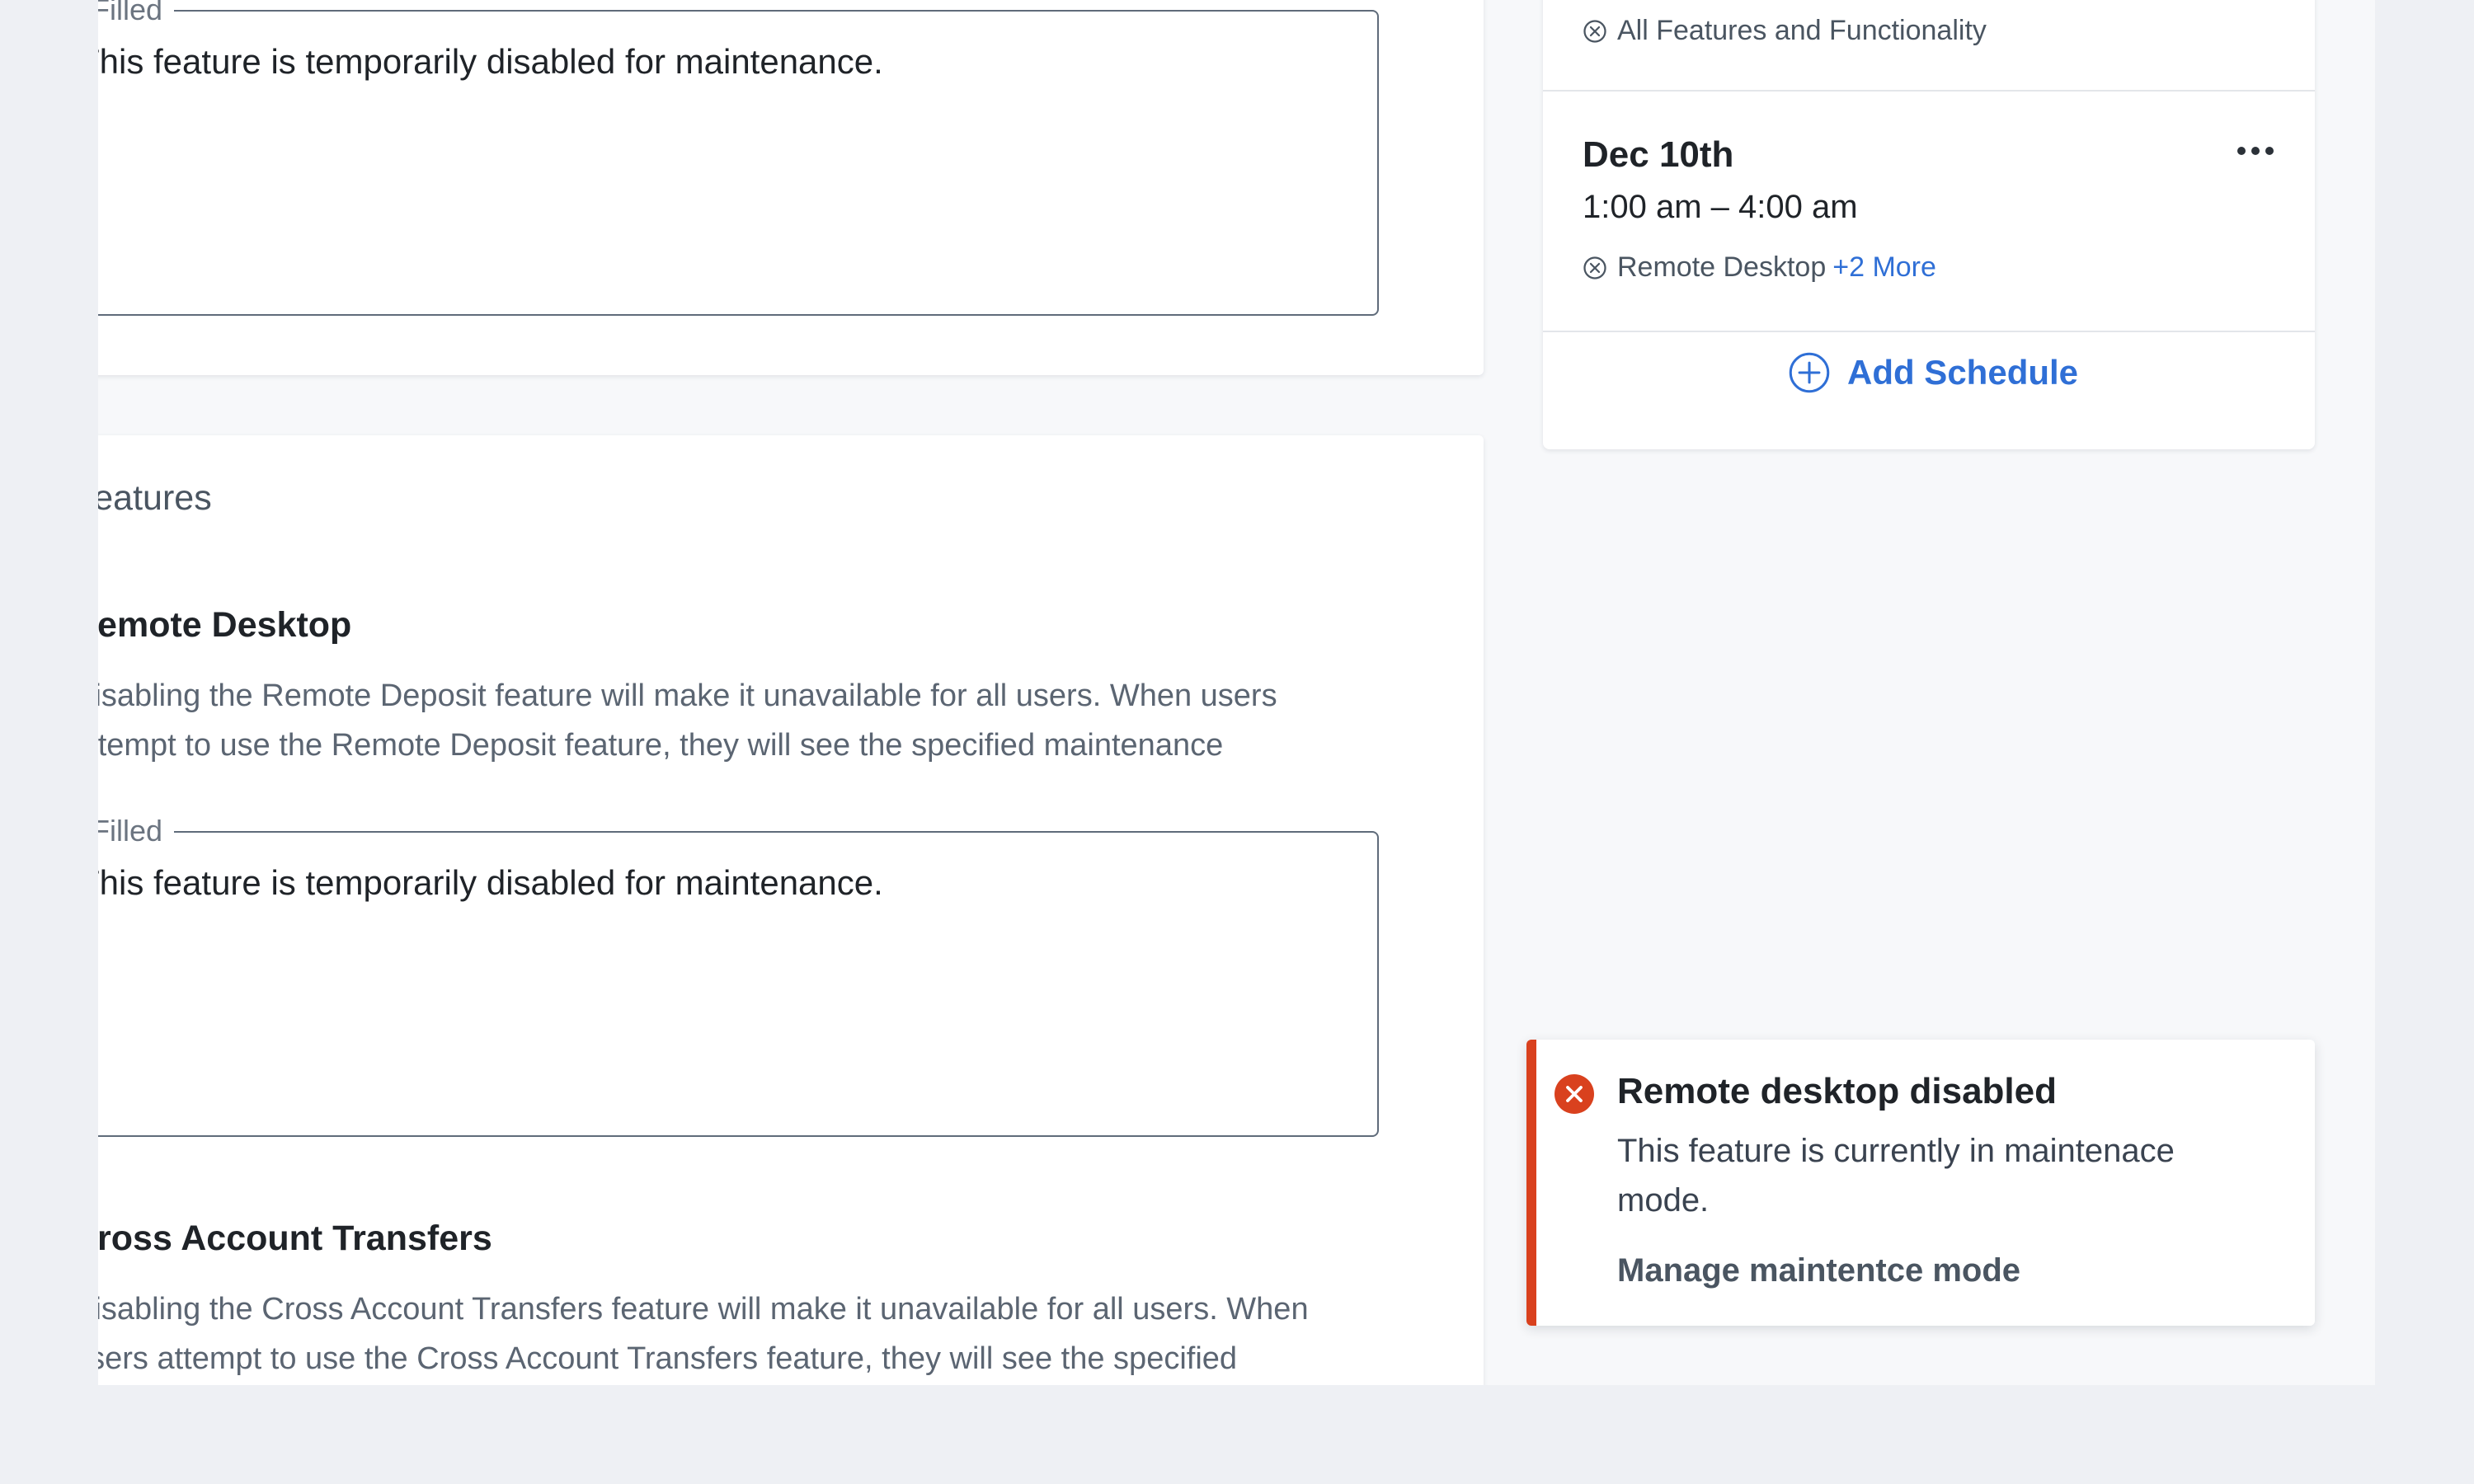 This screenshot has height=1484, width=2474. I want to click on feature-title-remote-desktop: Remote Desktop, so click(225, 625).